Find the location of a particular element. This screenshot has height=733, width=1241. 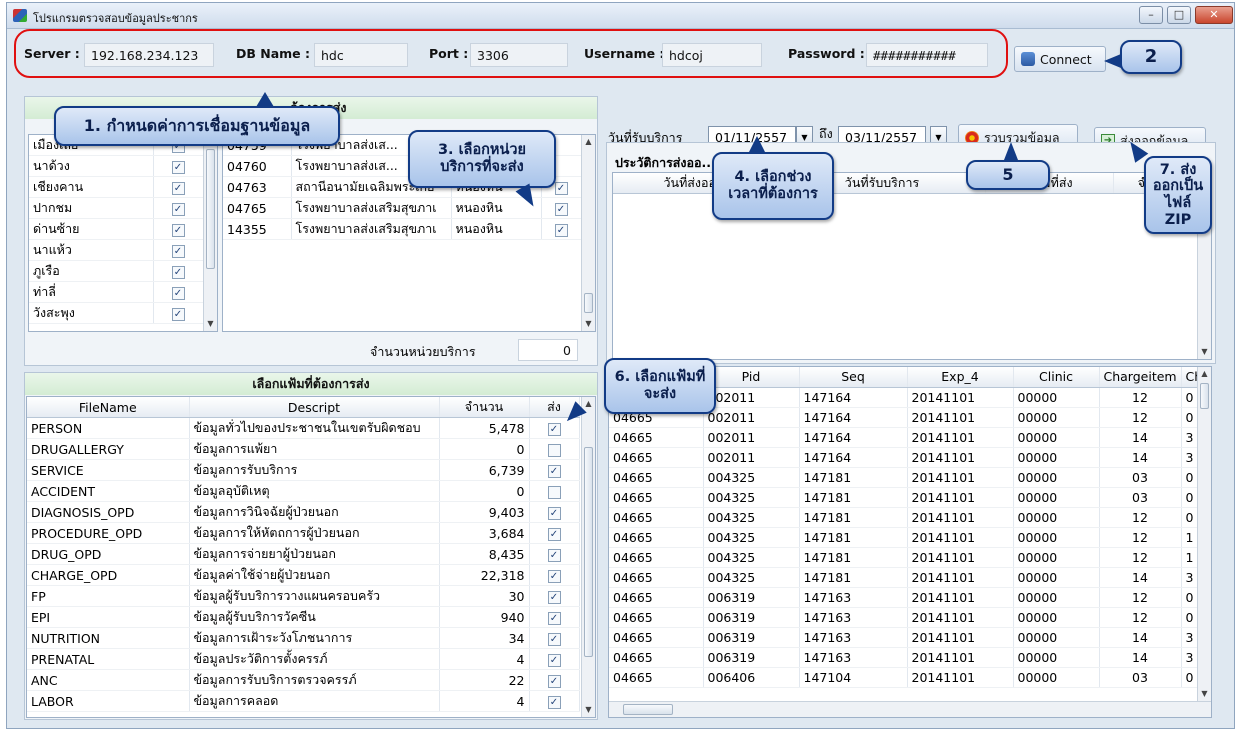

district-row: วังสะพุง ✓ is located at coordinates (116, 313).